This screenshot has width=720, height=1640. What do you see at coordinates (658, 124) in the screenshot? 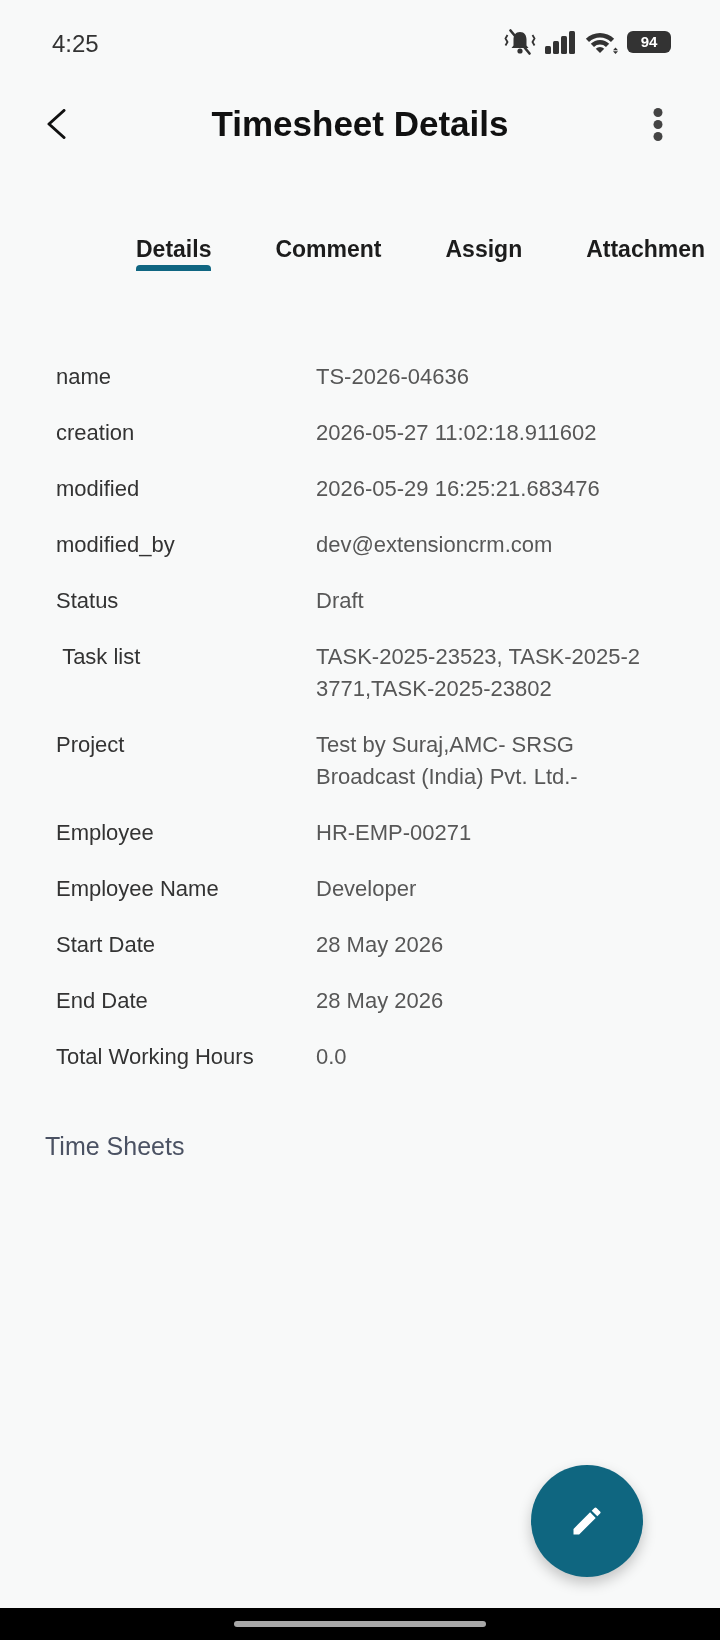
I see `more-icon` at bounding box center [658, 124].